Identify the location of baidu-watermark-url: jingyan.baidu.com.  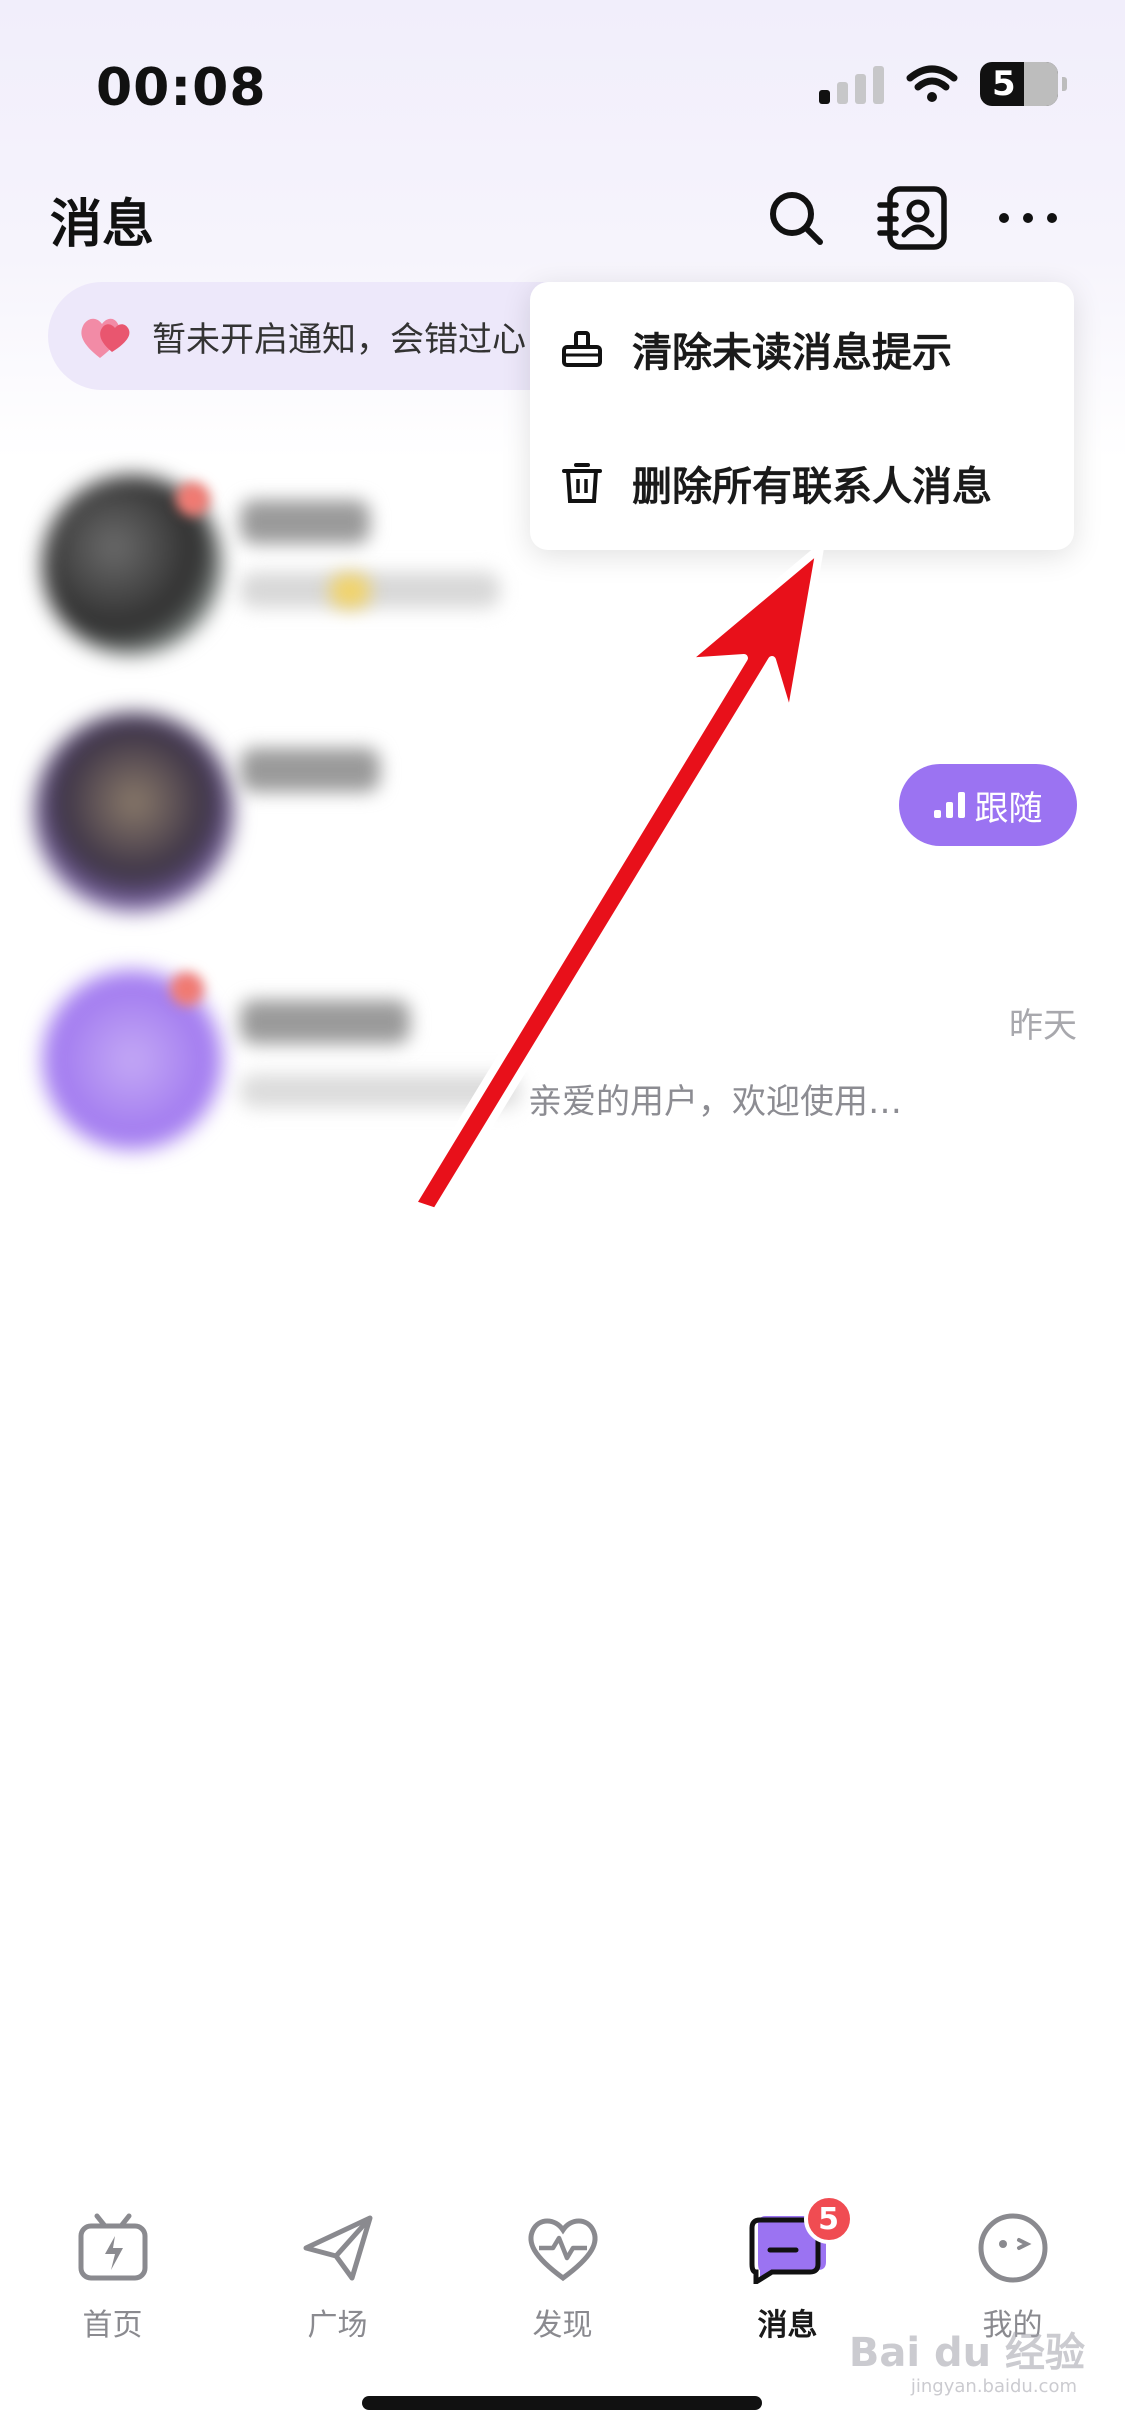
(993, 2386).